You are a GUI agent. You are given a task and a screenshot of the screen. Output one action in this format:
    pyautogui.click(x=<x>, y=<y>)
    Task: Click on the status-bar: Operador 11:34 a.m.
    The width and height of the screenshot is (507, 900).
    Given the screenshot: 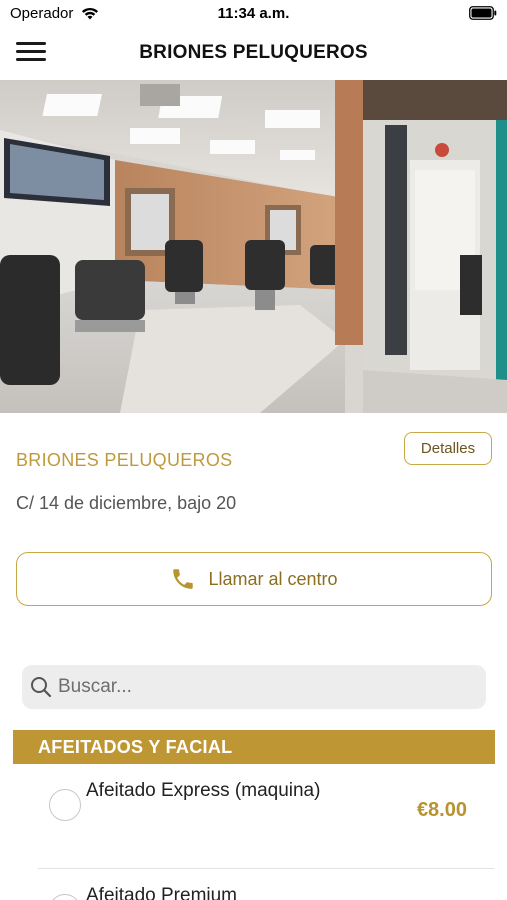 What is the action you would take?
    pyautogui.click(x=253, y=14)
    